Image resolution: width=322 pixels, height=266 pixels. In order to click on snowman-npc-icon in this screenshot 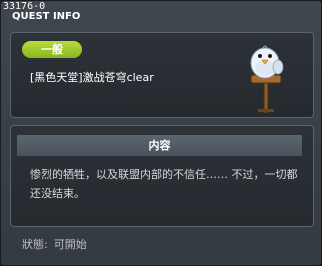, I will do `click(267, 77)`.